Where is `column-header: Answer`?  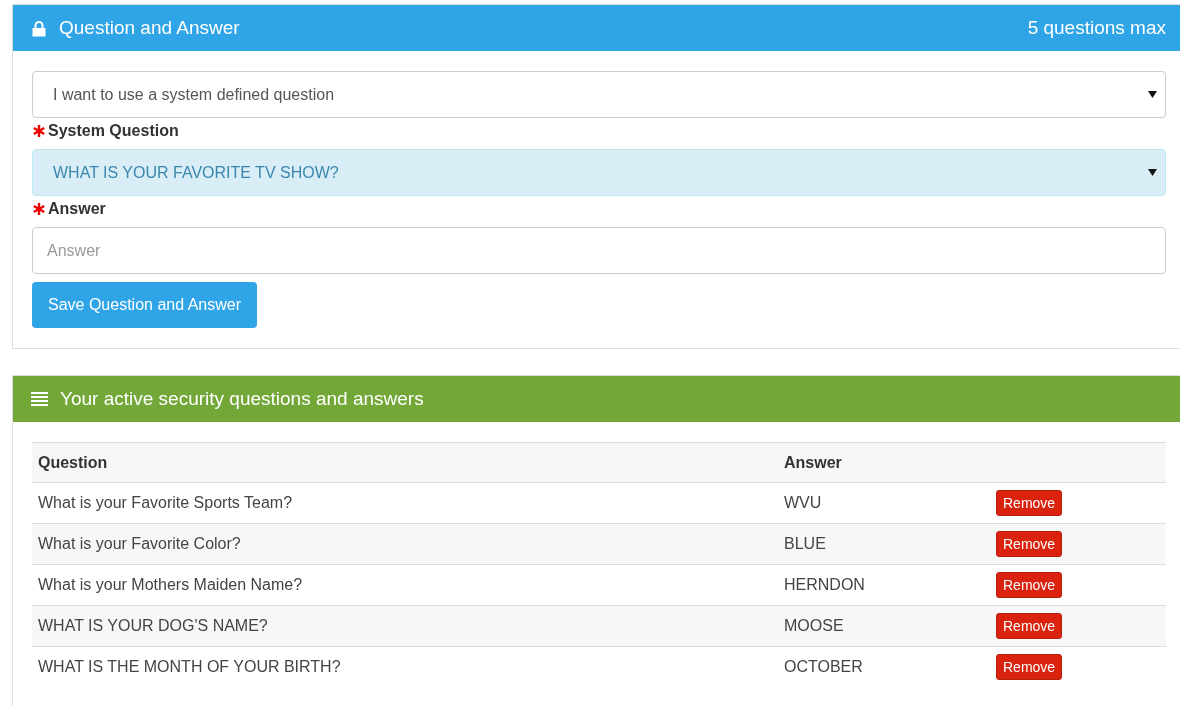
column-header: Answer is located at coordinates (884, 462).